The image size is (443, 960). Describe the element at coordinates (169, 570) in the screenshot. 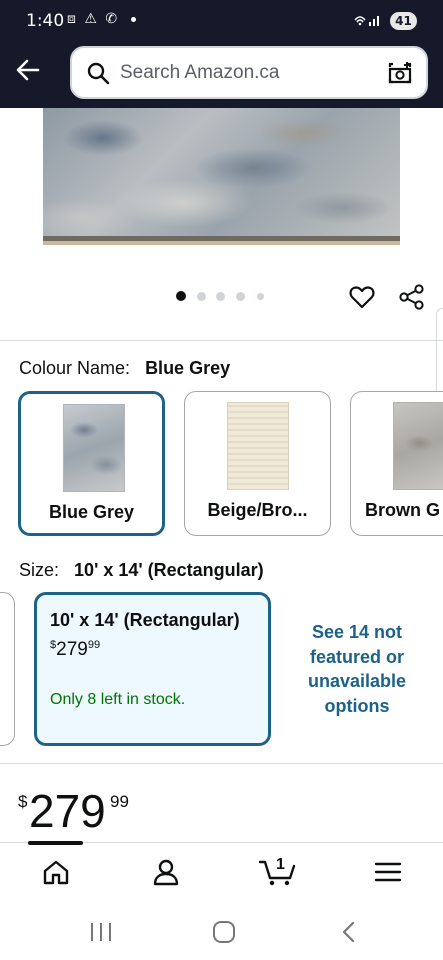

I see `size-selected-value: 10' x 14' (Rectangular)` at that location.